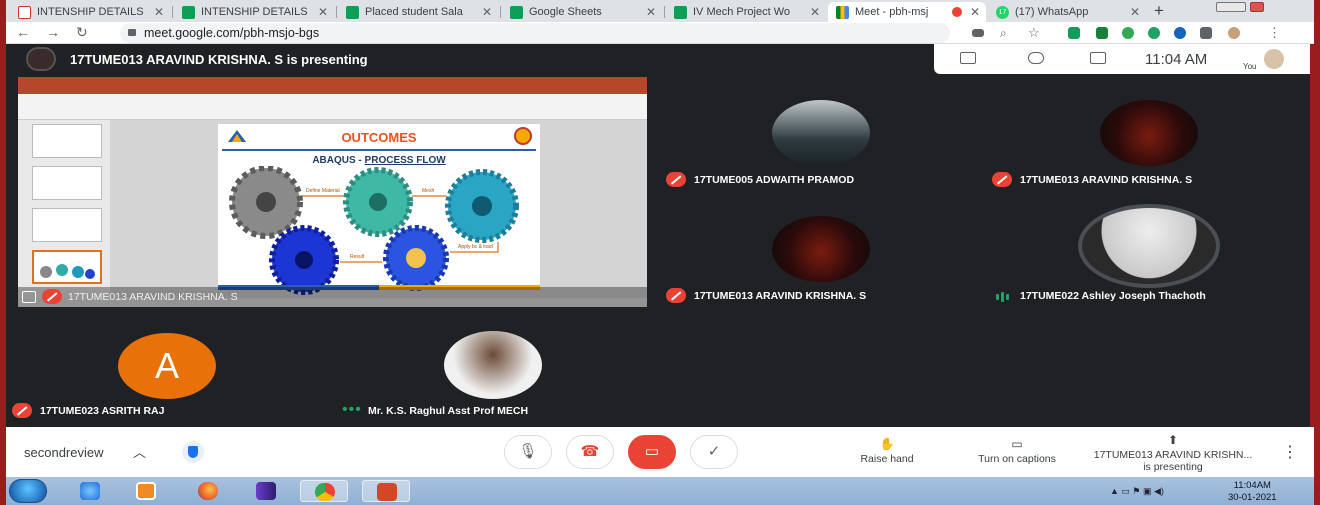 This screenshot has width=1320, height=505. I want to click on internet-explorer-icon, so click(90, 491).